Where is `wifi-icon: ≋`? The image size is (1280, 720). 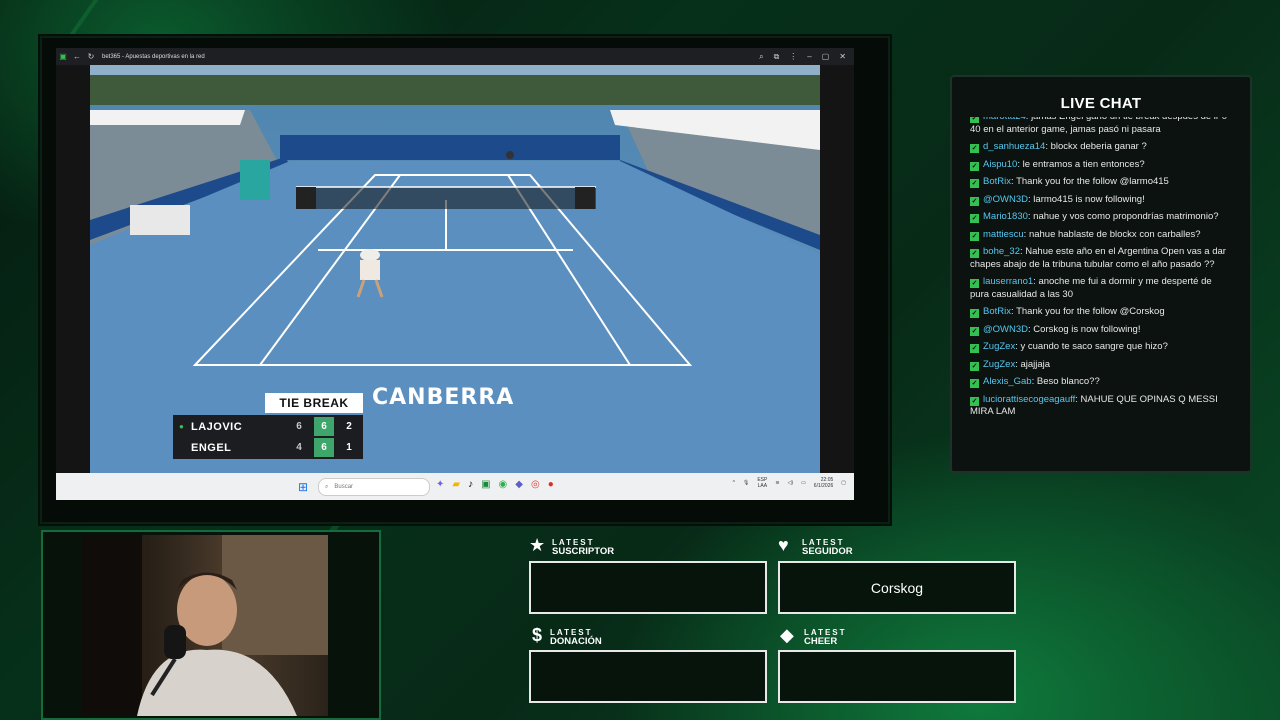
wifi-icon: ≋ is located at coordinates (777, 483).